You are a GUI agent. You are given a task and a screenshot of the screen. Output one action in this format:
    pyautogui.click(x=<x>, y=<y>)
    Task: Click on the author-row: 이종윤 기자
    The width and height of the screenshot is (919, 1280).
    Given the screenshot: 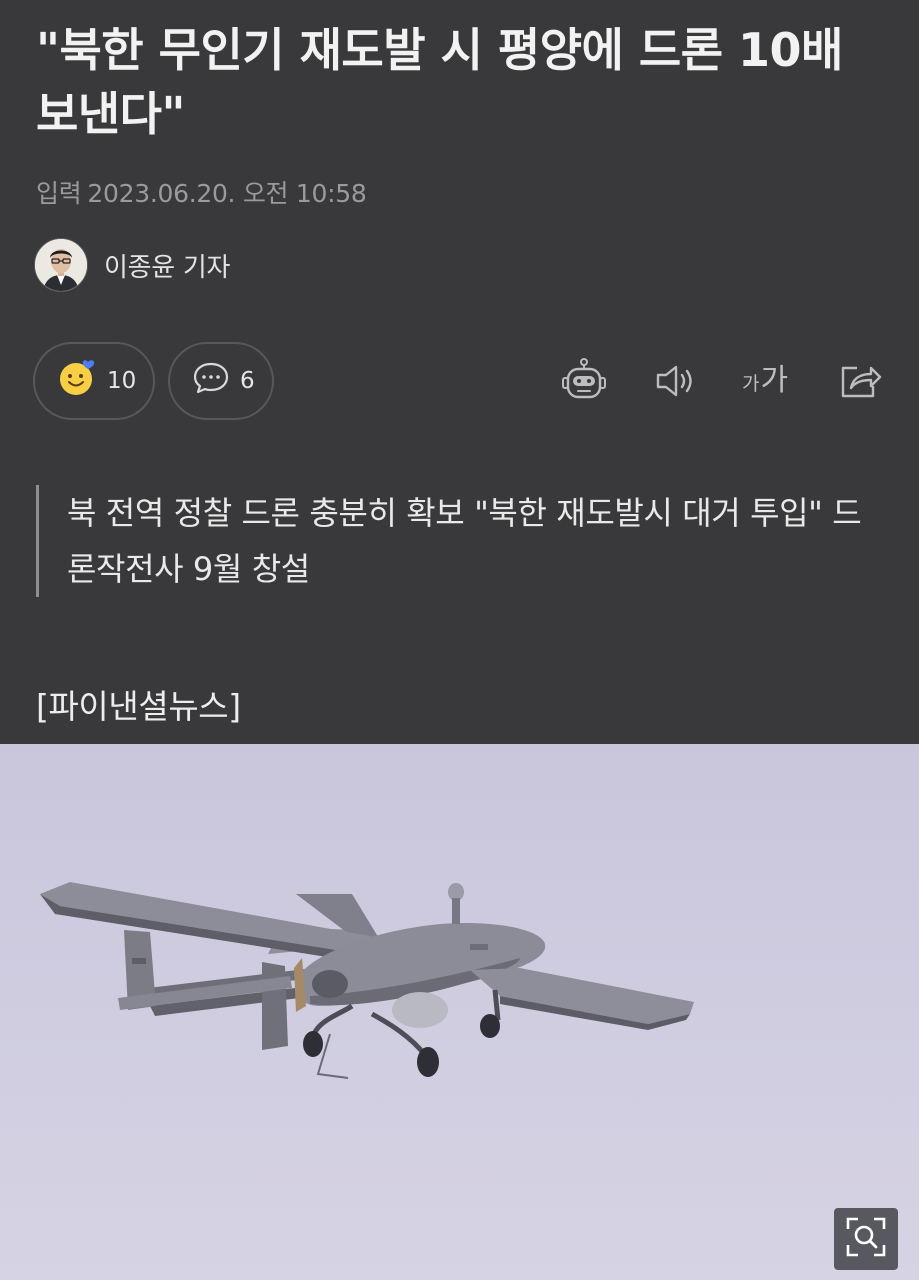 What is the action you would take?
    pyautogui.click(x=132, y=265)
    